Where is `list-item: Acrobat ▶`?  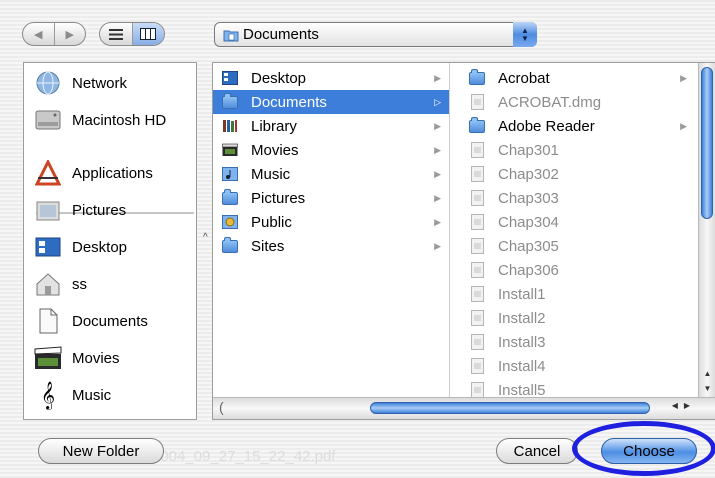
list-item: Acrobat ▶ is located at coordinates (576, 78).